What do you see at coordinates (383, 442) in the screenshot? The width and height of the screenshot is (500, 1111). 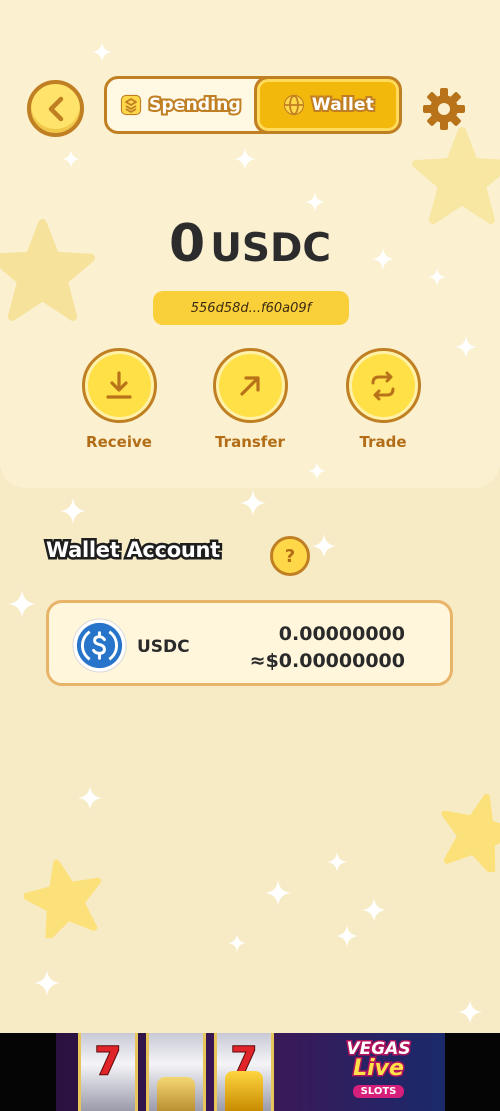 I see `trade-label: Trade` at bounding box center [383, 442].